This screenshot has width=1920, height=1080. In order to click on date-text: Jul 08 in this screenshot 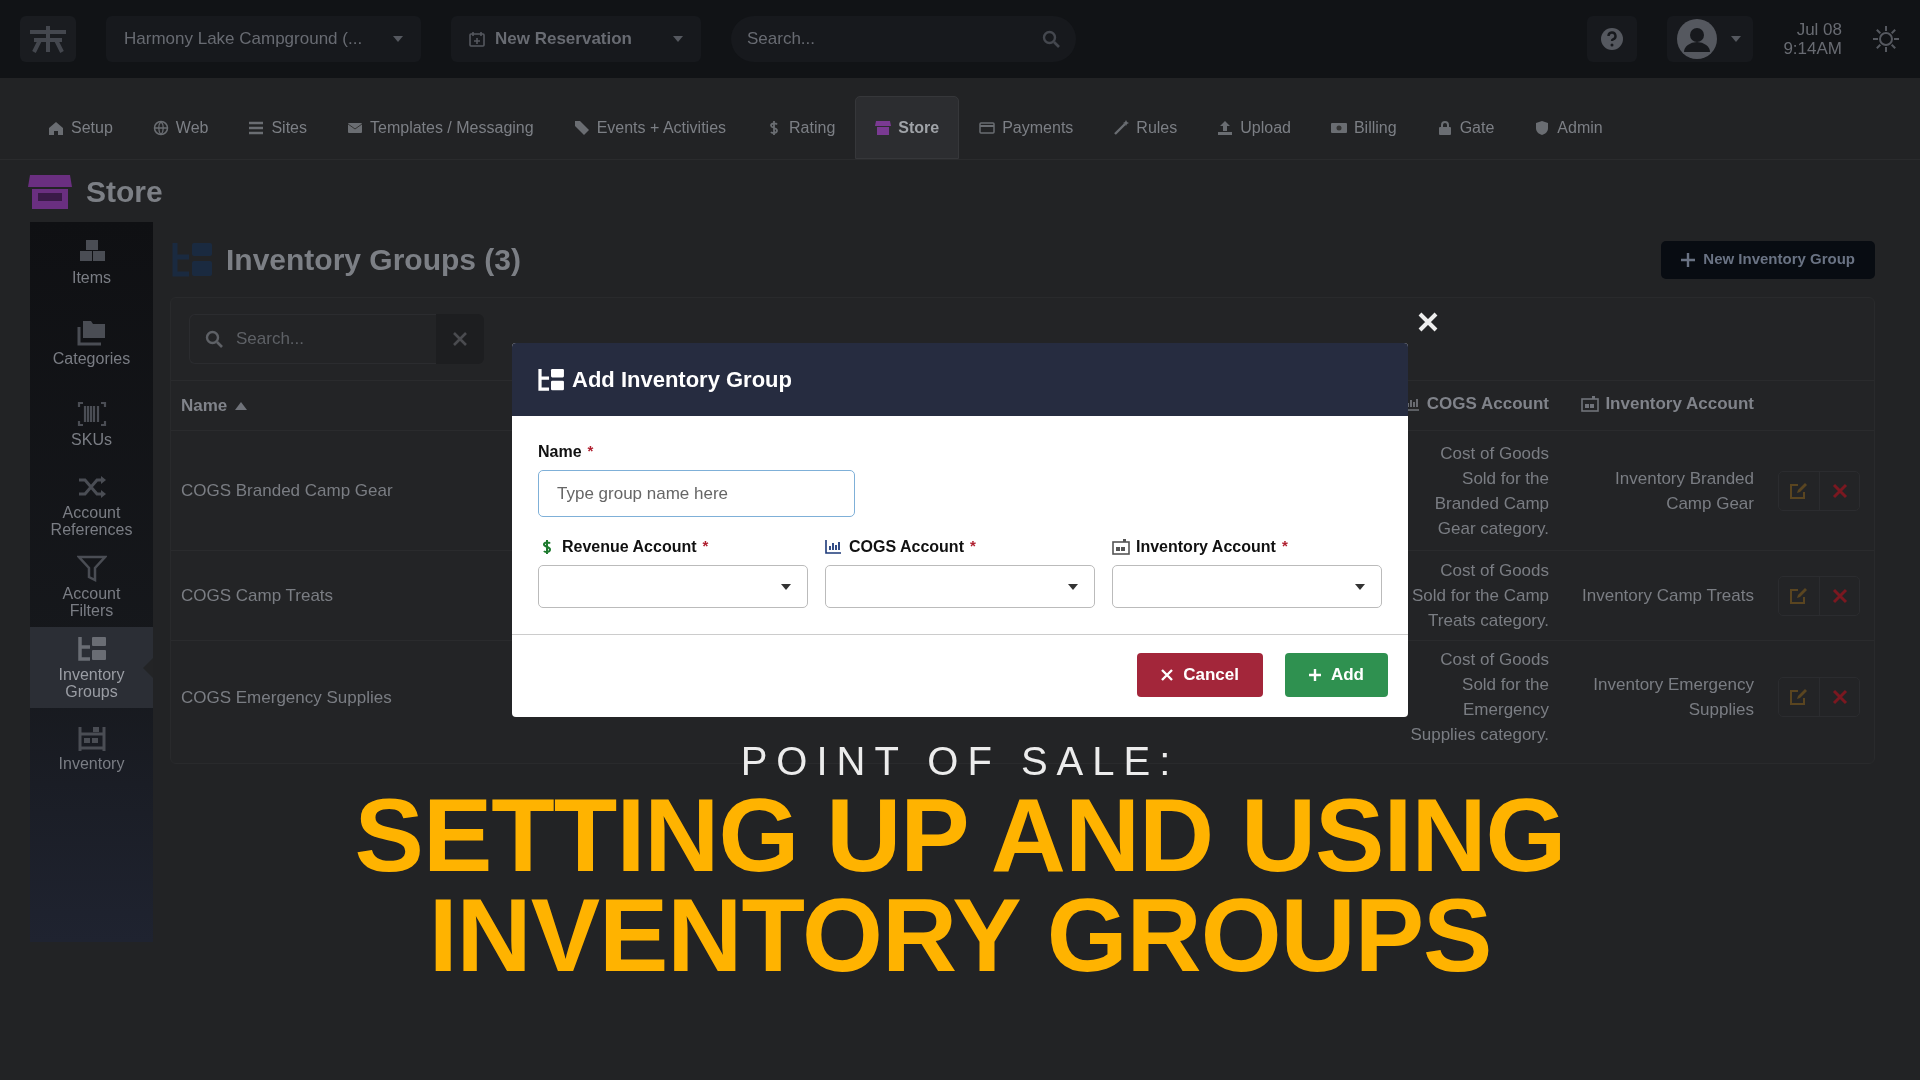, I will do `click(1818, 29)`.